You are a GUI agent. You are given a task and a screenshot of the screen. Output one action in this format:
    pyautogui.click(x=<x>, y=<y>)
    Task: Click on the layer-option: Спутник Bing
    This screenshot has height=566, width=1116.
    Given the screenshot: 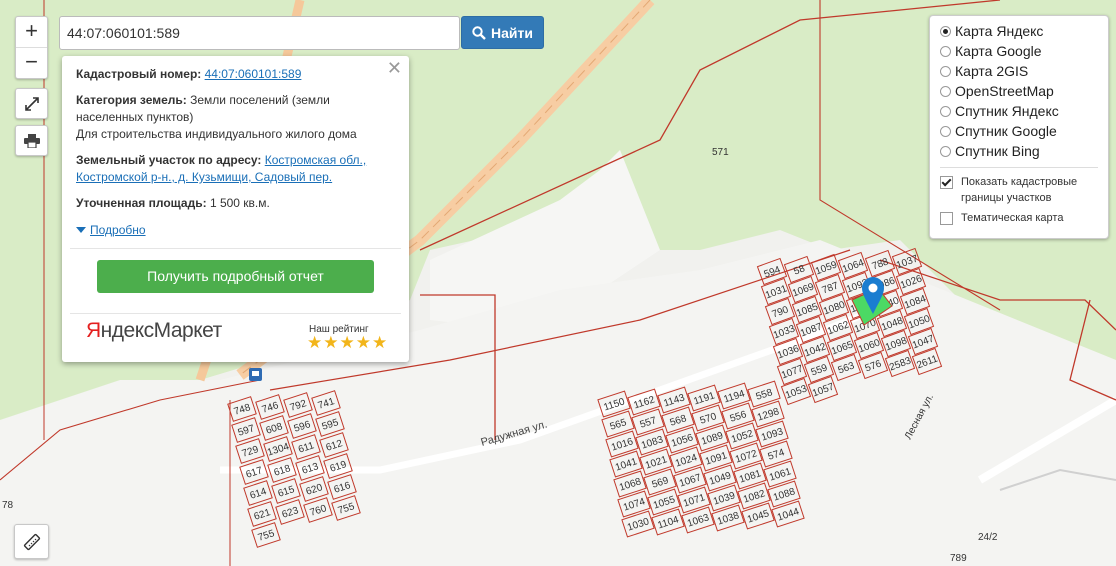 What is the action you would take?
    pyautogui.click(x=1024, y=151)
    